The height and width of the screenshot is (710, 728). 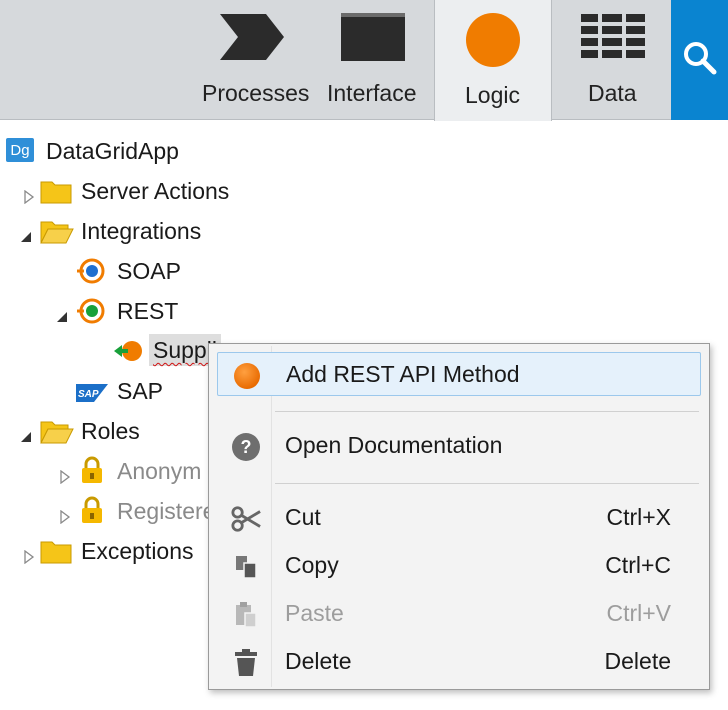 What do you see at coordinates (137, 551) in the screenshot?
I see `tree-item-label: Exceptions` at bounding box center [137, 551].